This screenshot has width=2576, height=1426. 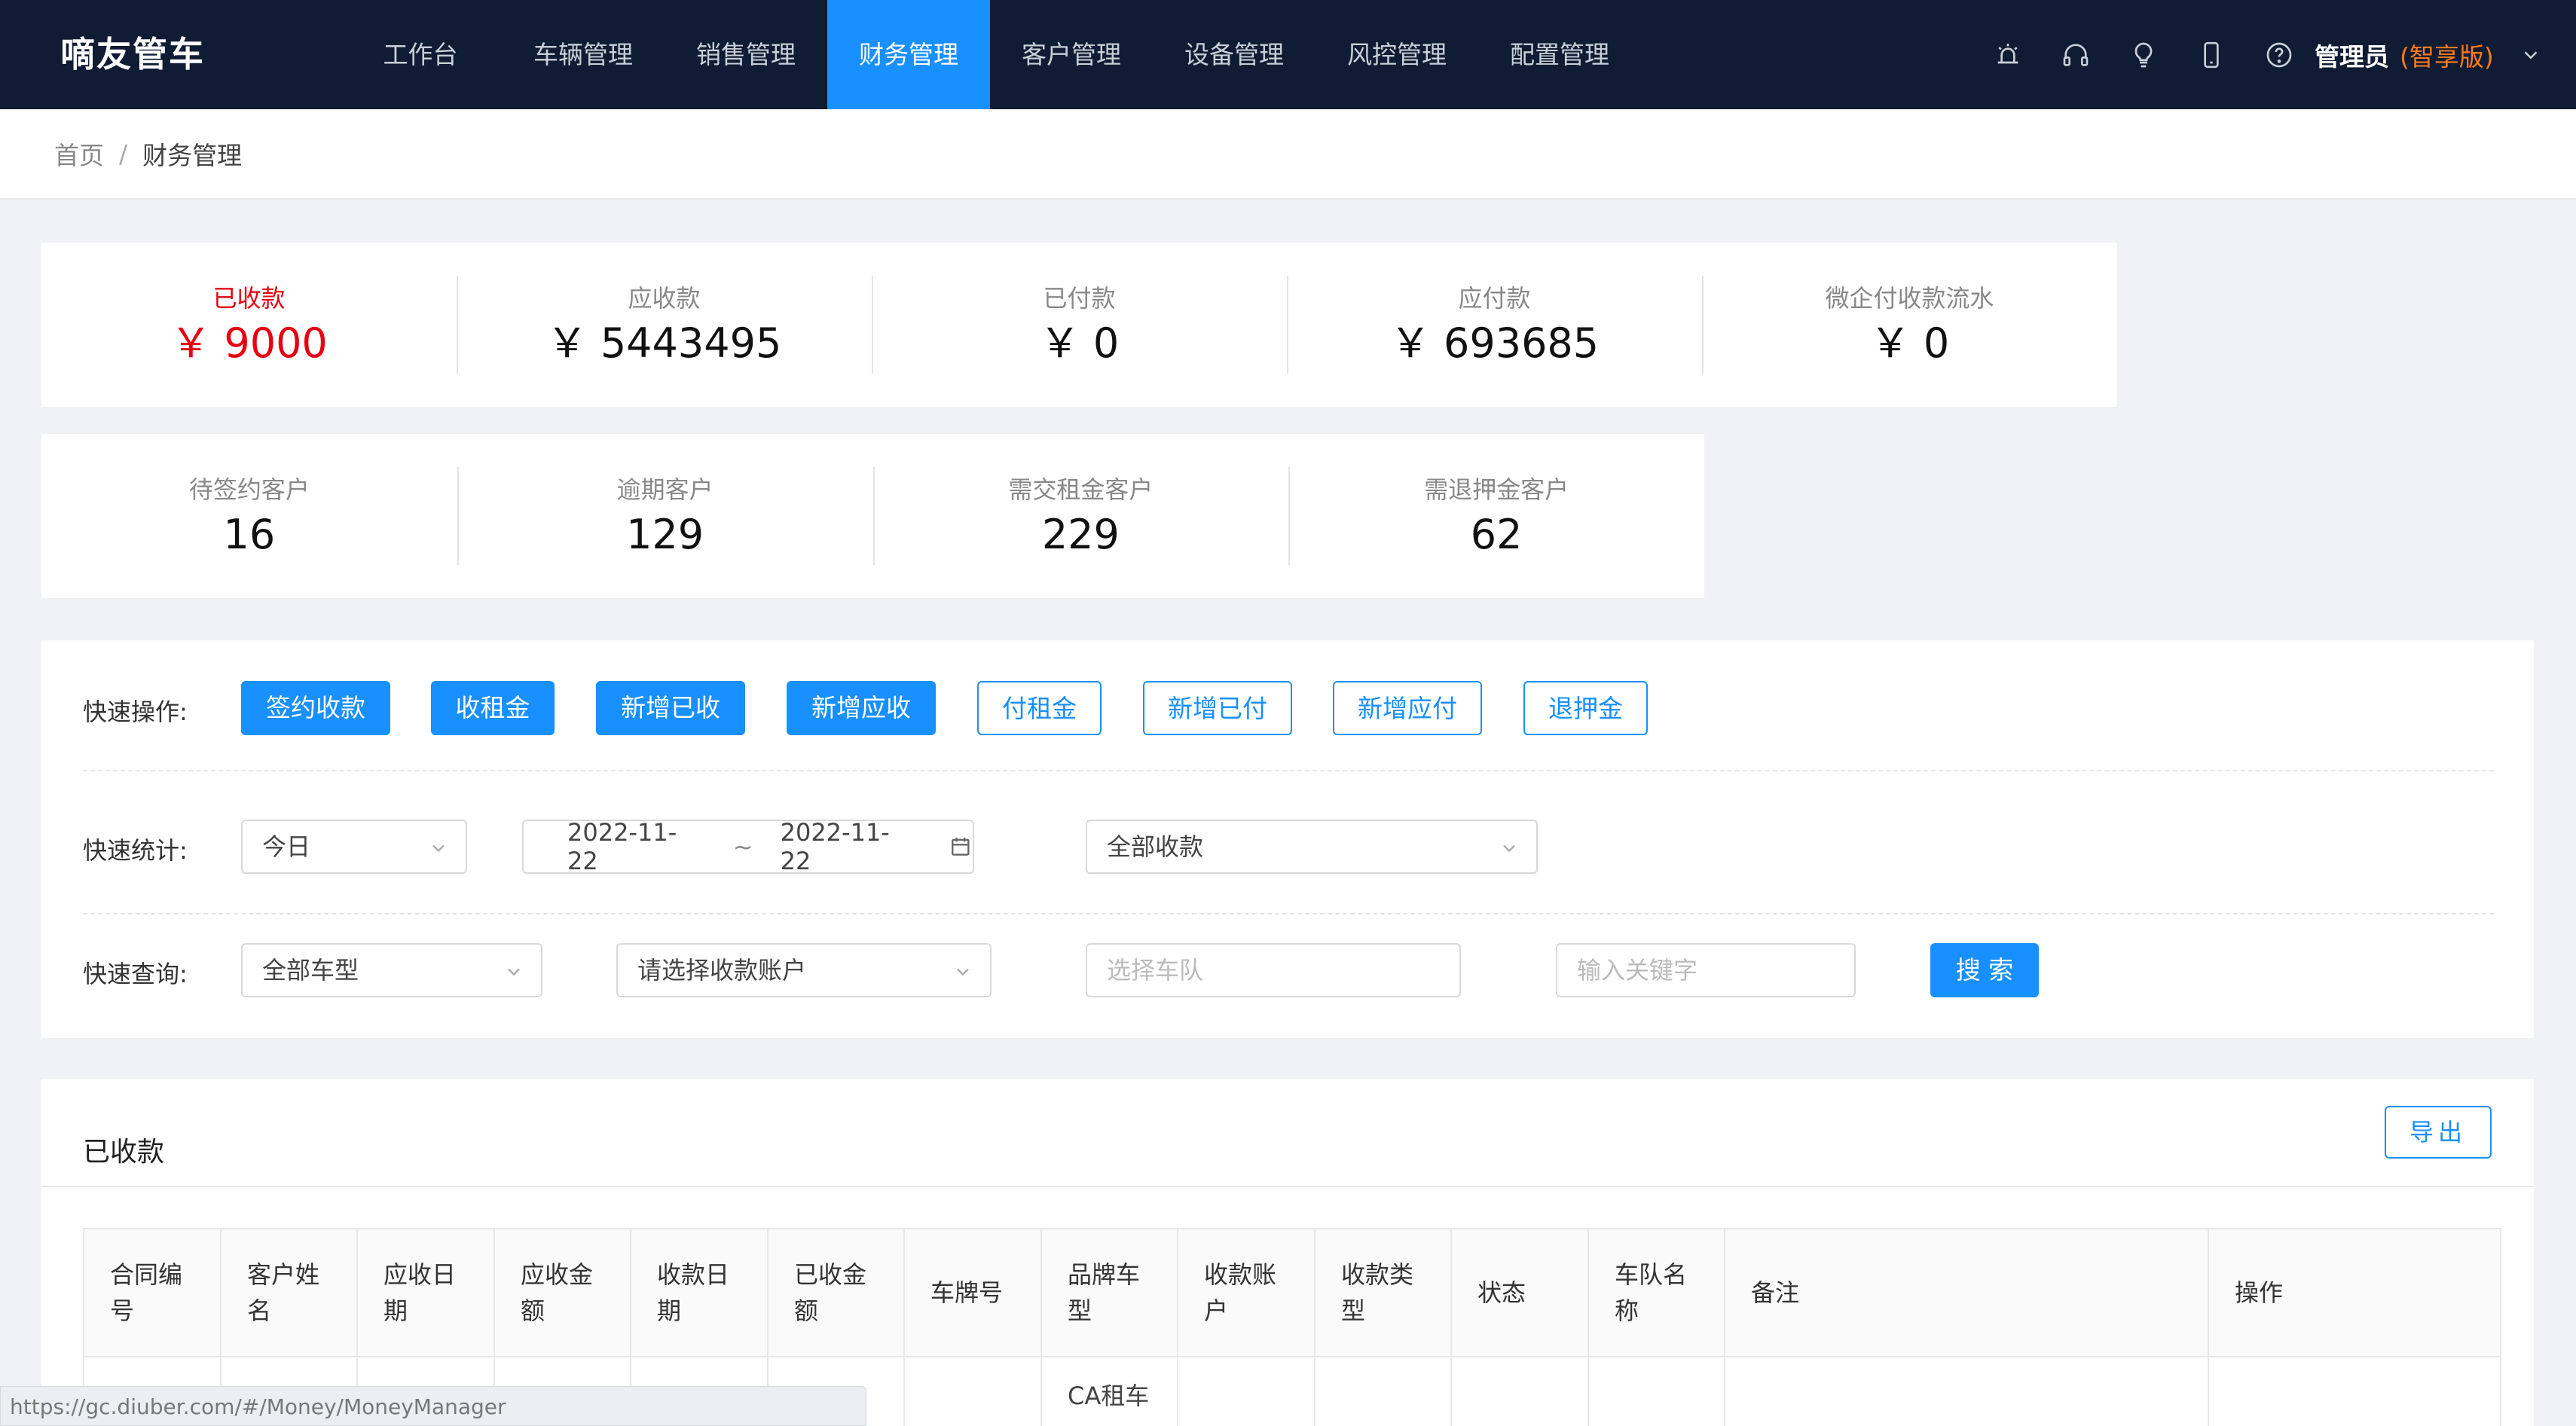 What do you see at coordinates (132, 54) in the screenshot?
I see `app-logo: 嘀友管车` at bounding box center [132, 54].